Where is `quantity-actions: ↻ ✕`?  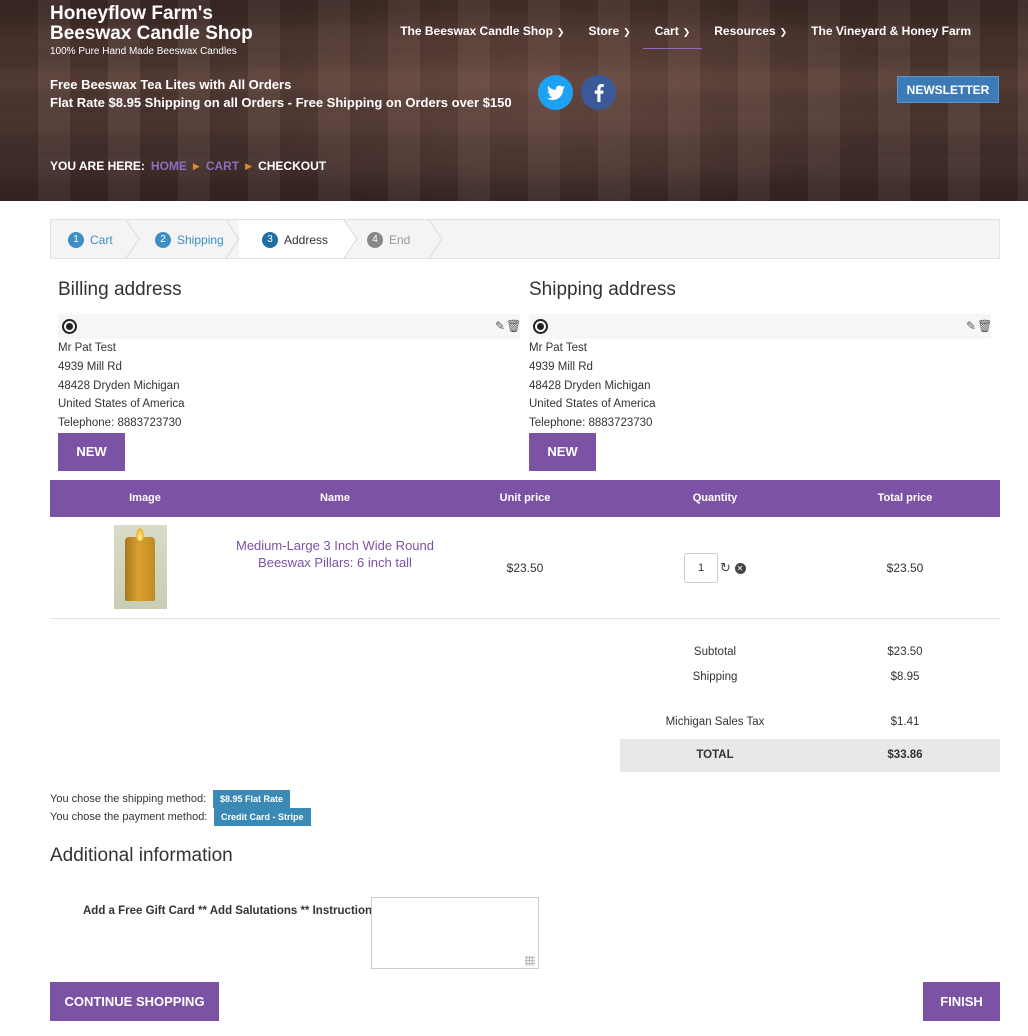 quantity-actions: ↻ ✕ is located at coordinates (733, 568).